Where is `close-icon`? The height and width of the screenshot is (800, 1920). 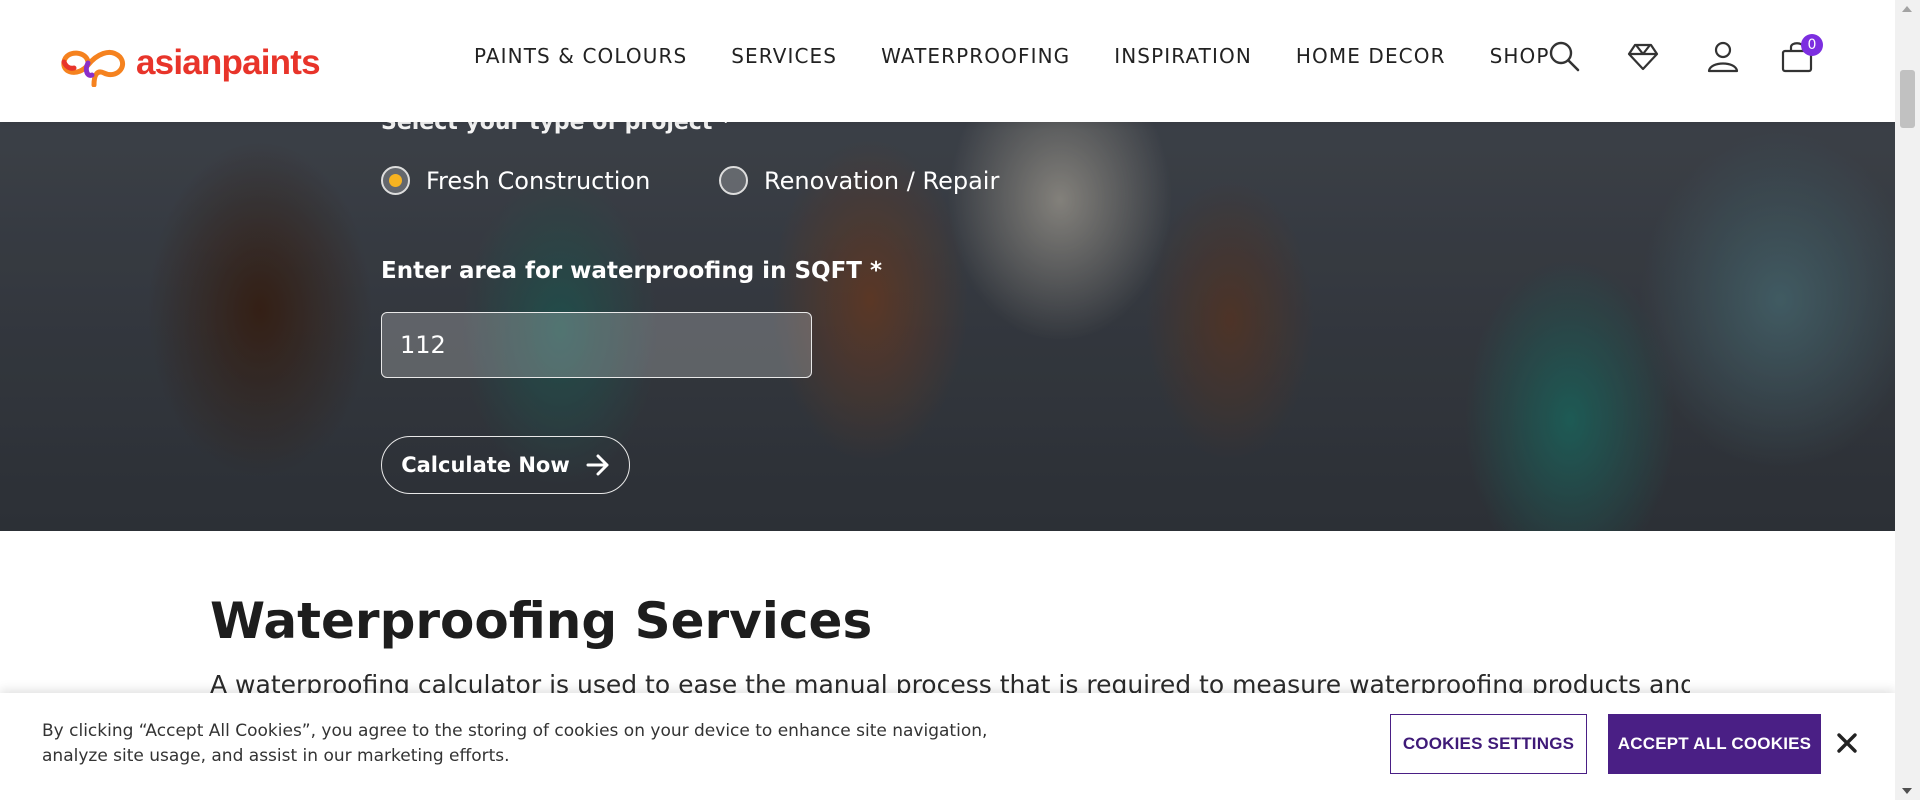 close-icon is located at coordinates (1847, 743).